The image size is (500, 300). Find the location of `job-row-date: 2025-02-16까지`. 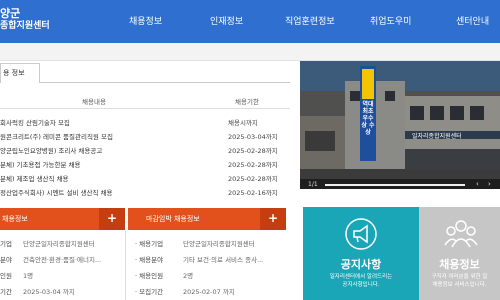

job-row-date: 2025-02-16까지 is located at coordinates (253, 193).